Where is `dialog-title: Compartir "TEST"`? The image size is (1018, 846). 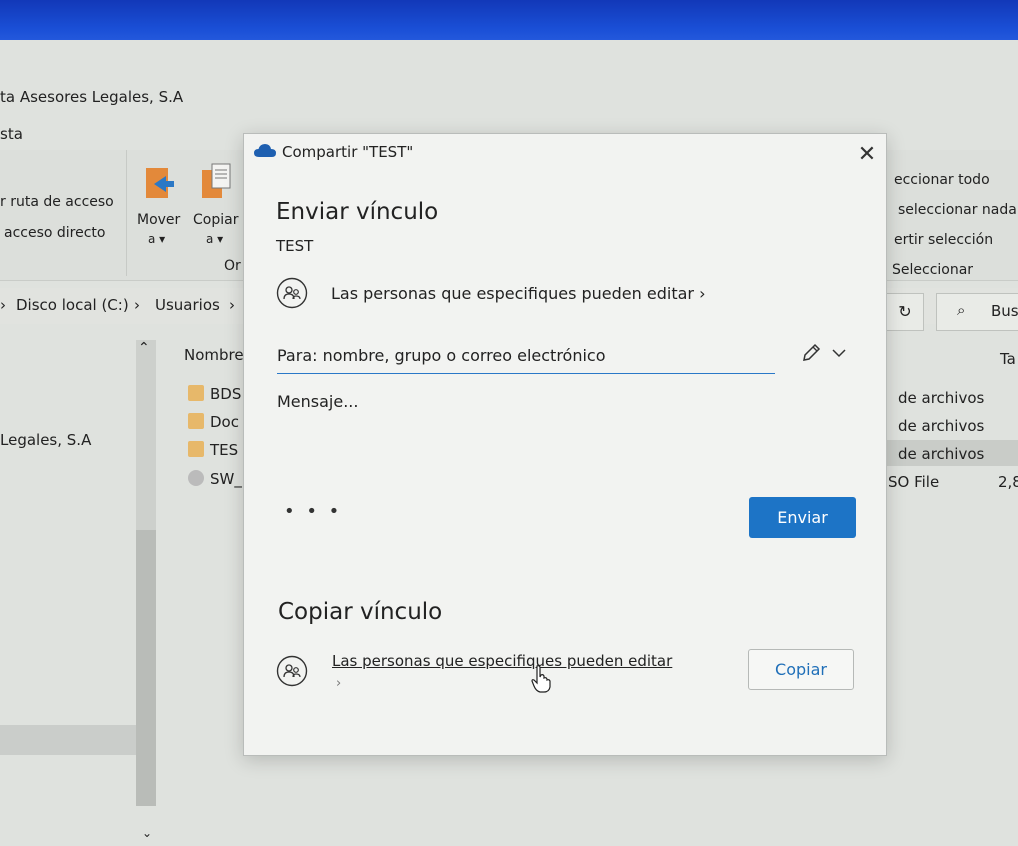 dialog-title: Compartir "TEST" is located at coordinates (348, 152).